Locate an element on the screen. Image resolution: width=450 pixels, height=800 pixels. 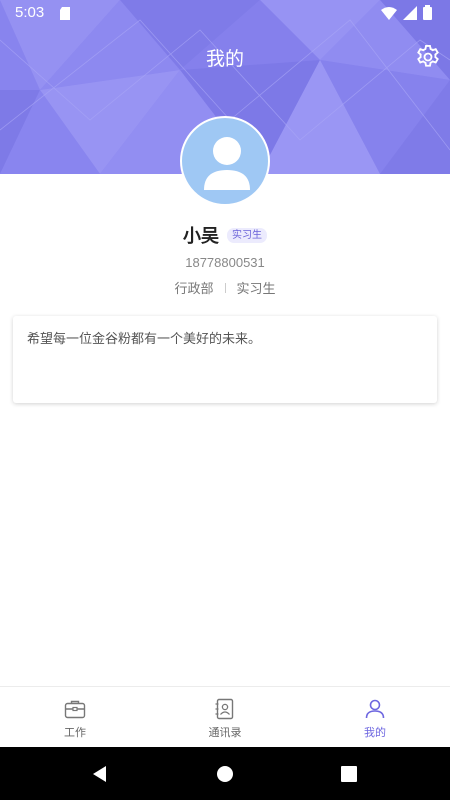
home-button is located at coordinates (225, 774).